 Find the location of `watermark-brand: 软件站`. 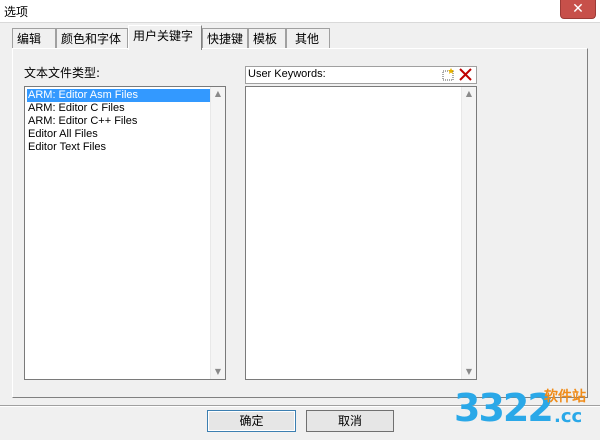

watermark-brand: 软件站 is located at coordinates (565, 397).